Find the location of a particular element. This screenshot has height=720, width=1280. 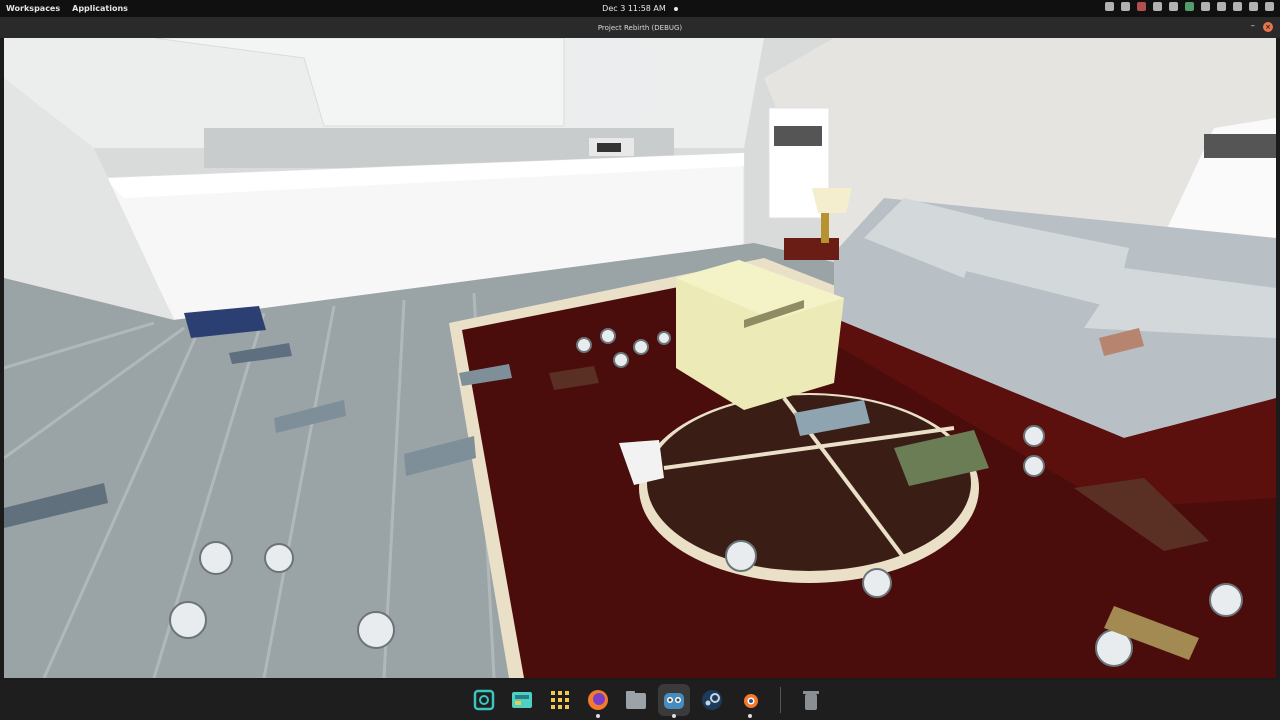

microwave-door is located at coordinates (609, 147).